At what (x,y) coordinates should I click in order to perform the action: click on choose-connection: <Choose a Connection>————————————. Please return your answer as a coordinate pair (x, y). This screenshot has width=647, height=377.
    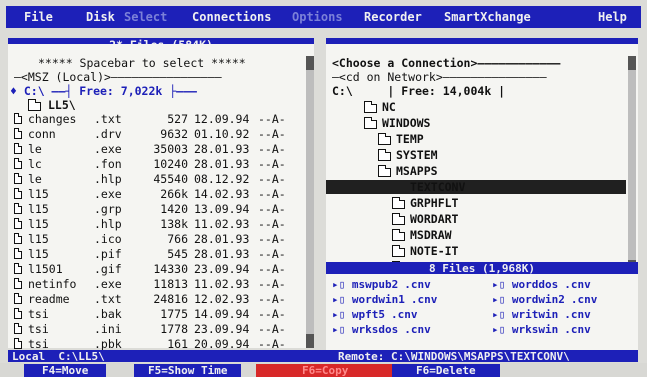
    Looking at the image, I should click on (446, 63).